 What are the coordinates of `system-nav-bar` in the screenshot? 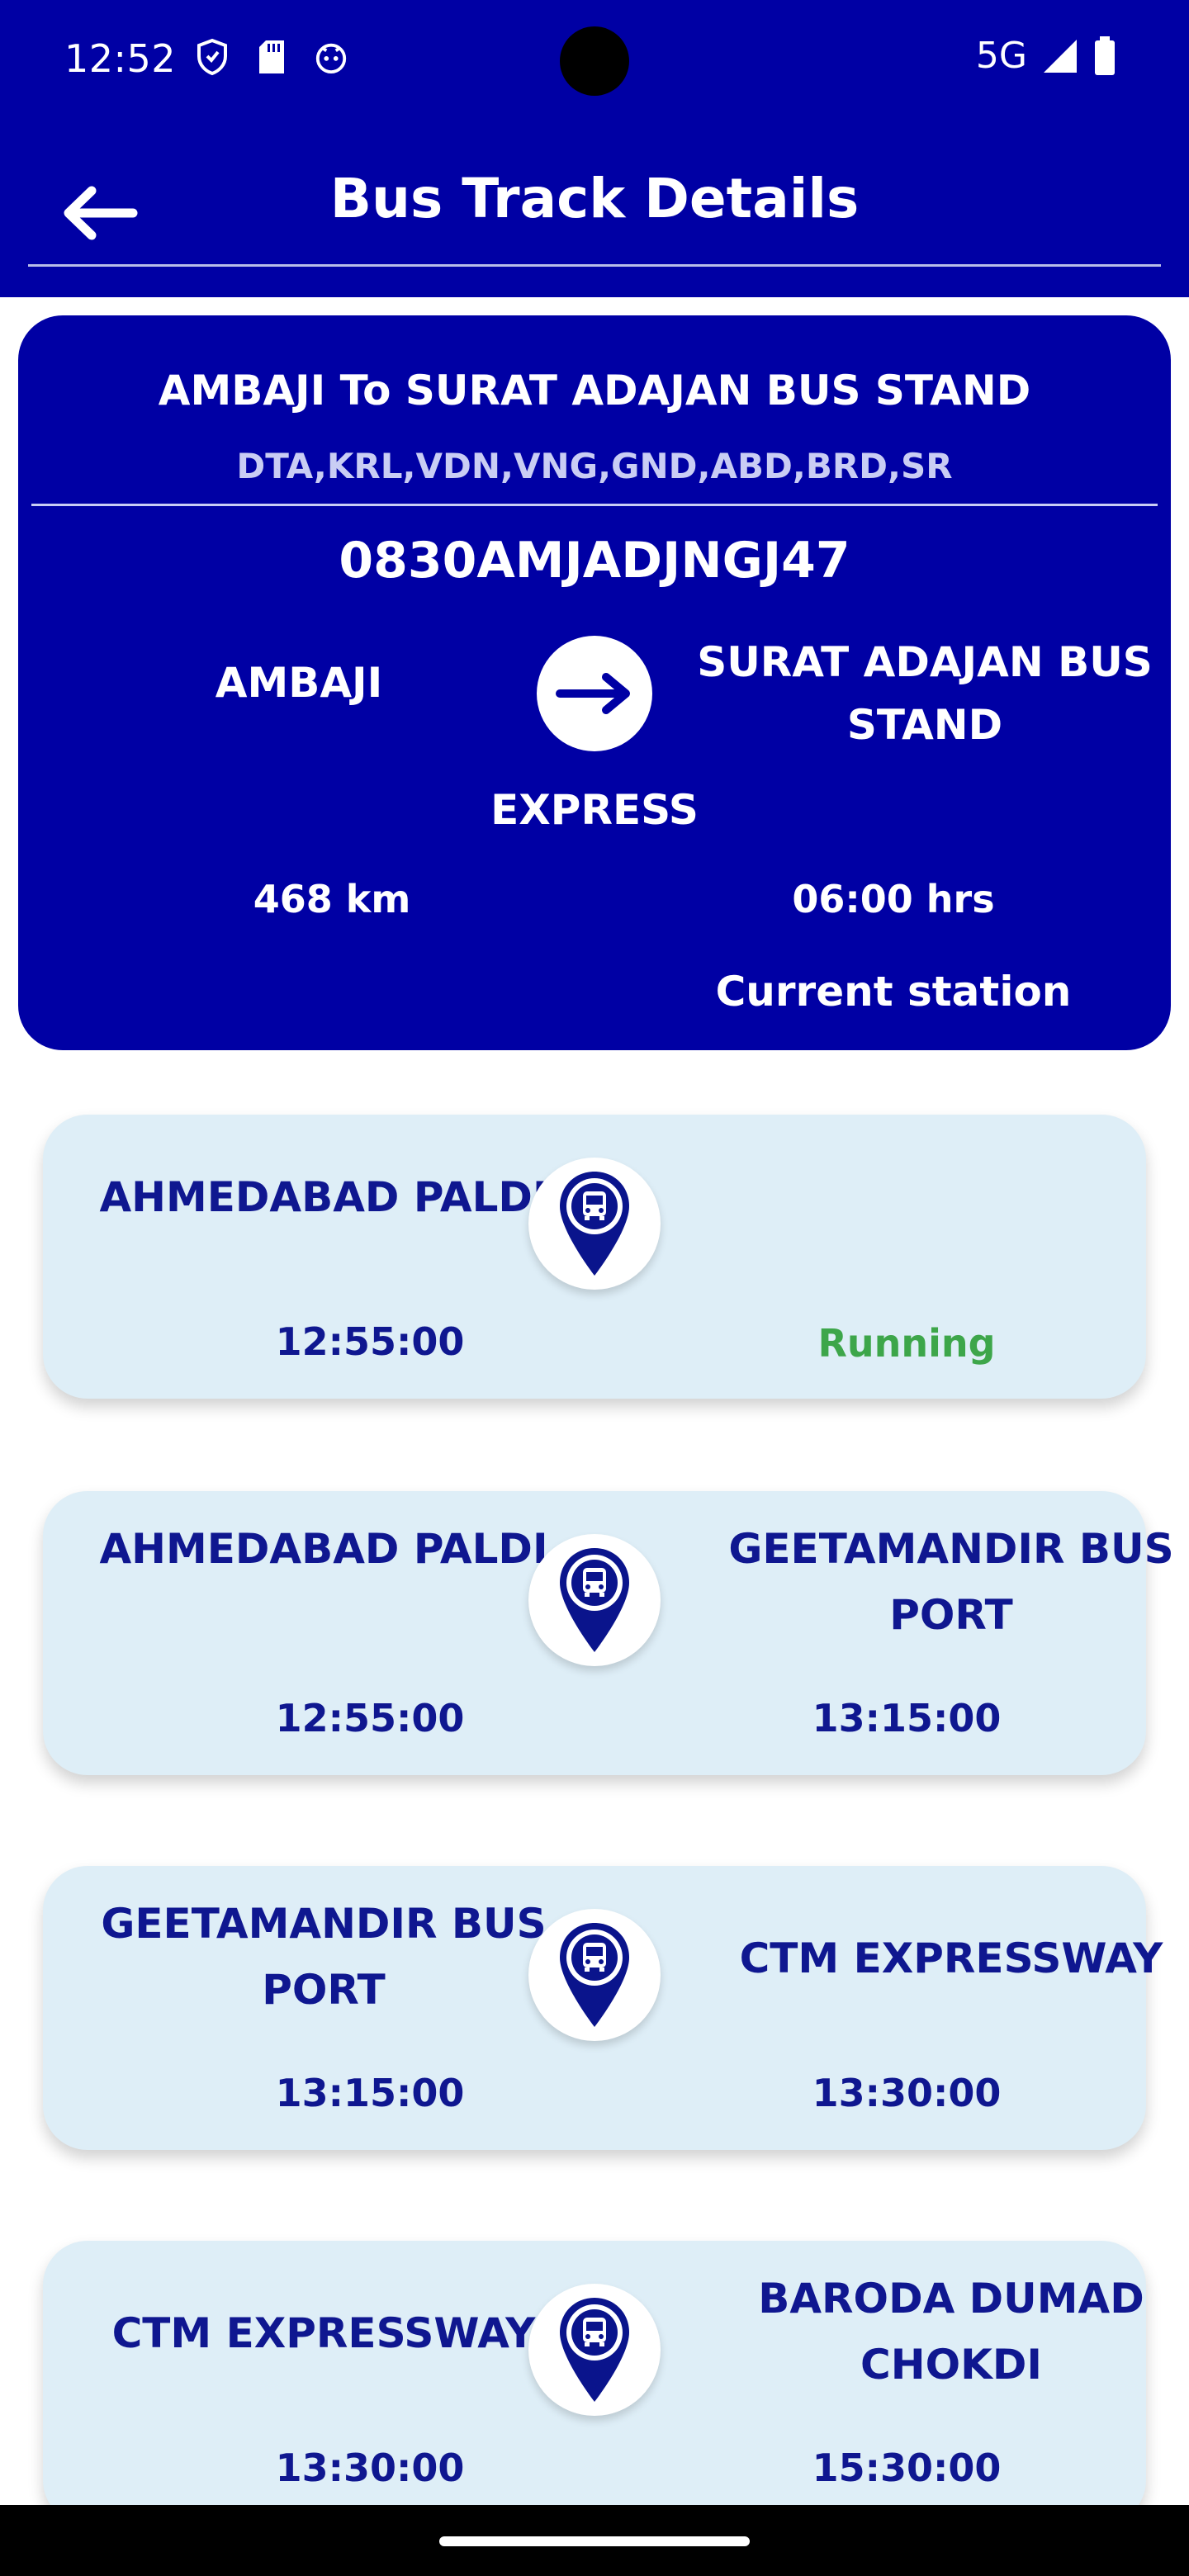 It's located at (594, 2540).